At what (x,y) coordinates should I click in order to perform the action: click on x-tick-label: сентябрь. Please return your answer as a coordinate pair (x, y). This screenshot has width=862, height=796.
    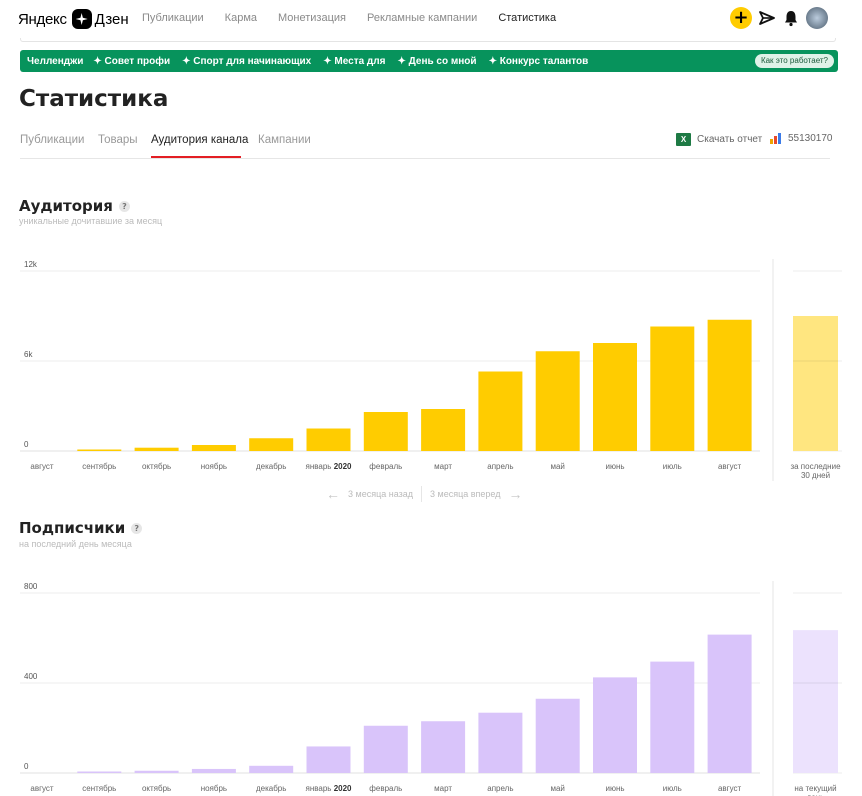
    Looking at the image, I should click on (99, 788).